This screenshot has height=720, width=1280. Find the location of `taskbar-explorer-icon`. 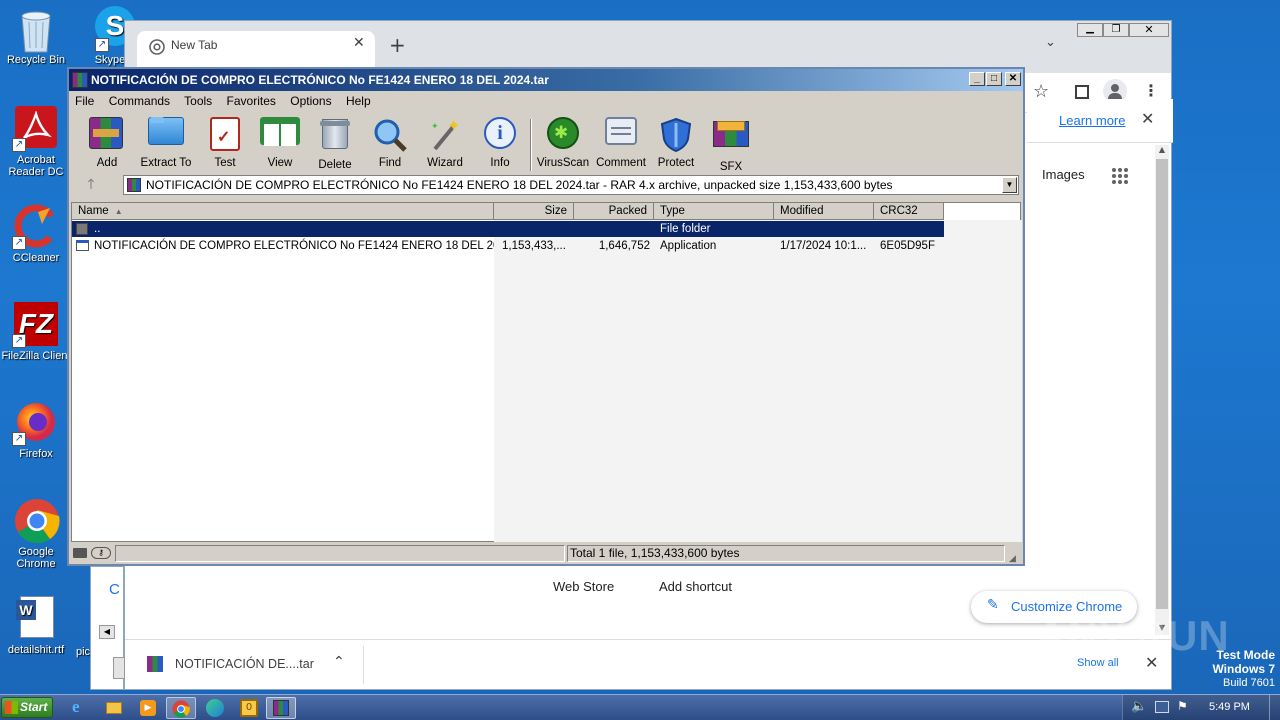

taskbar-explorer-icon is located at coordinates (115, 708).